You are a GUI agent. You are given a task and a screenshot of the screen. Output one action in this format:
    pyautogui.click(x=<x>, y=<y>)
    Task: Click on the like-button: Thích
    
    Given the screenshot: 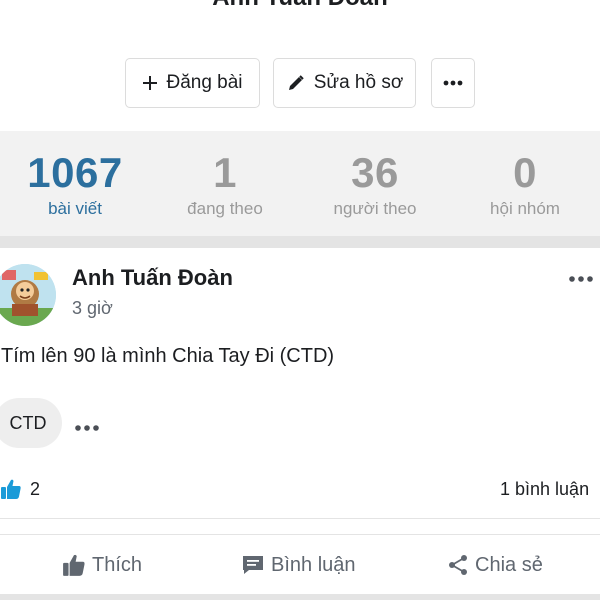 What is the action you would take?
    pyautogui.click(x=102, y=565)
    